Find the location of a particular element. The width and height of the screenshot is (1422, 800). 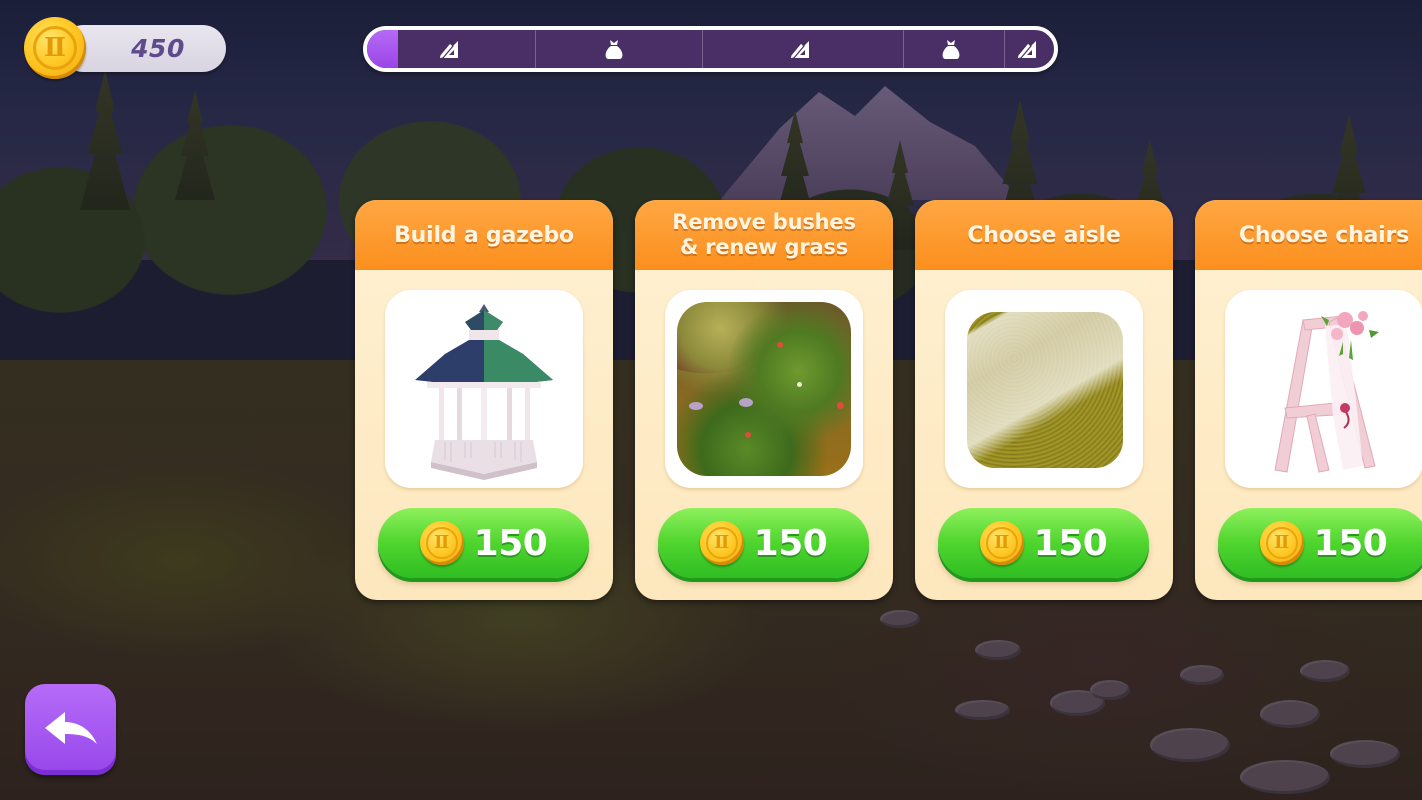

aisle-image is located at coordinates (1044, 389).